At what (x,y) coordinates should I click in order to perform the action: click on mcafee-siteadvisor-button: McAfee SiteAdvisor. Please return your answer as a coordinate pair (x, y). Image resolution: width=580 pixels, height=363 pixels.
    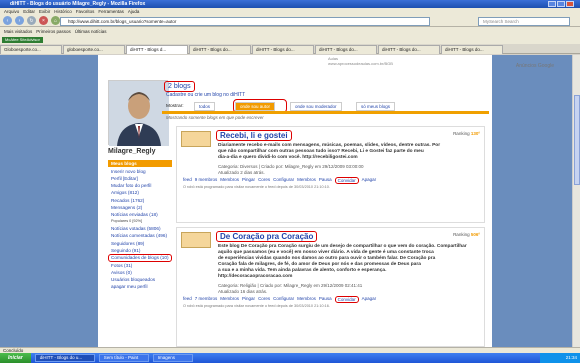
    Looking at the image, I should click on (22, 40).